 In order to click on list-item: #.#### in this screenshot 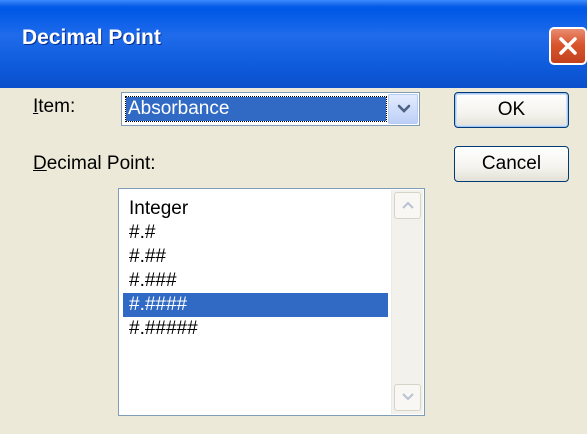, I will do `click(255, 305)`.